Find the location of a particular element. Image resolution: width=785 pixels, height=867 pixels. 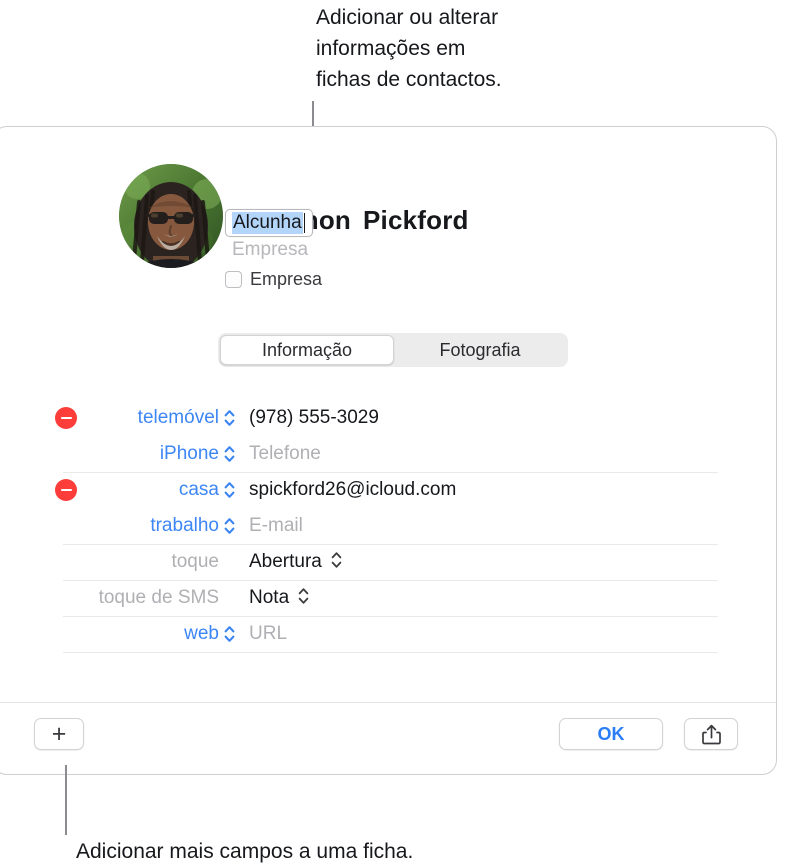

field-value: Abertura is located at coordinates (285, 561).